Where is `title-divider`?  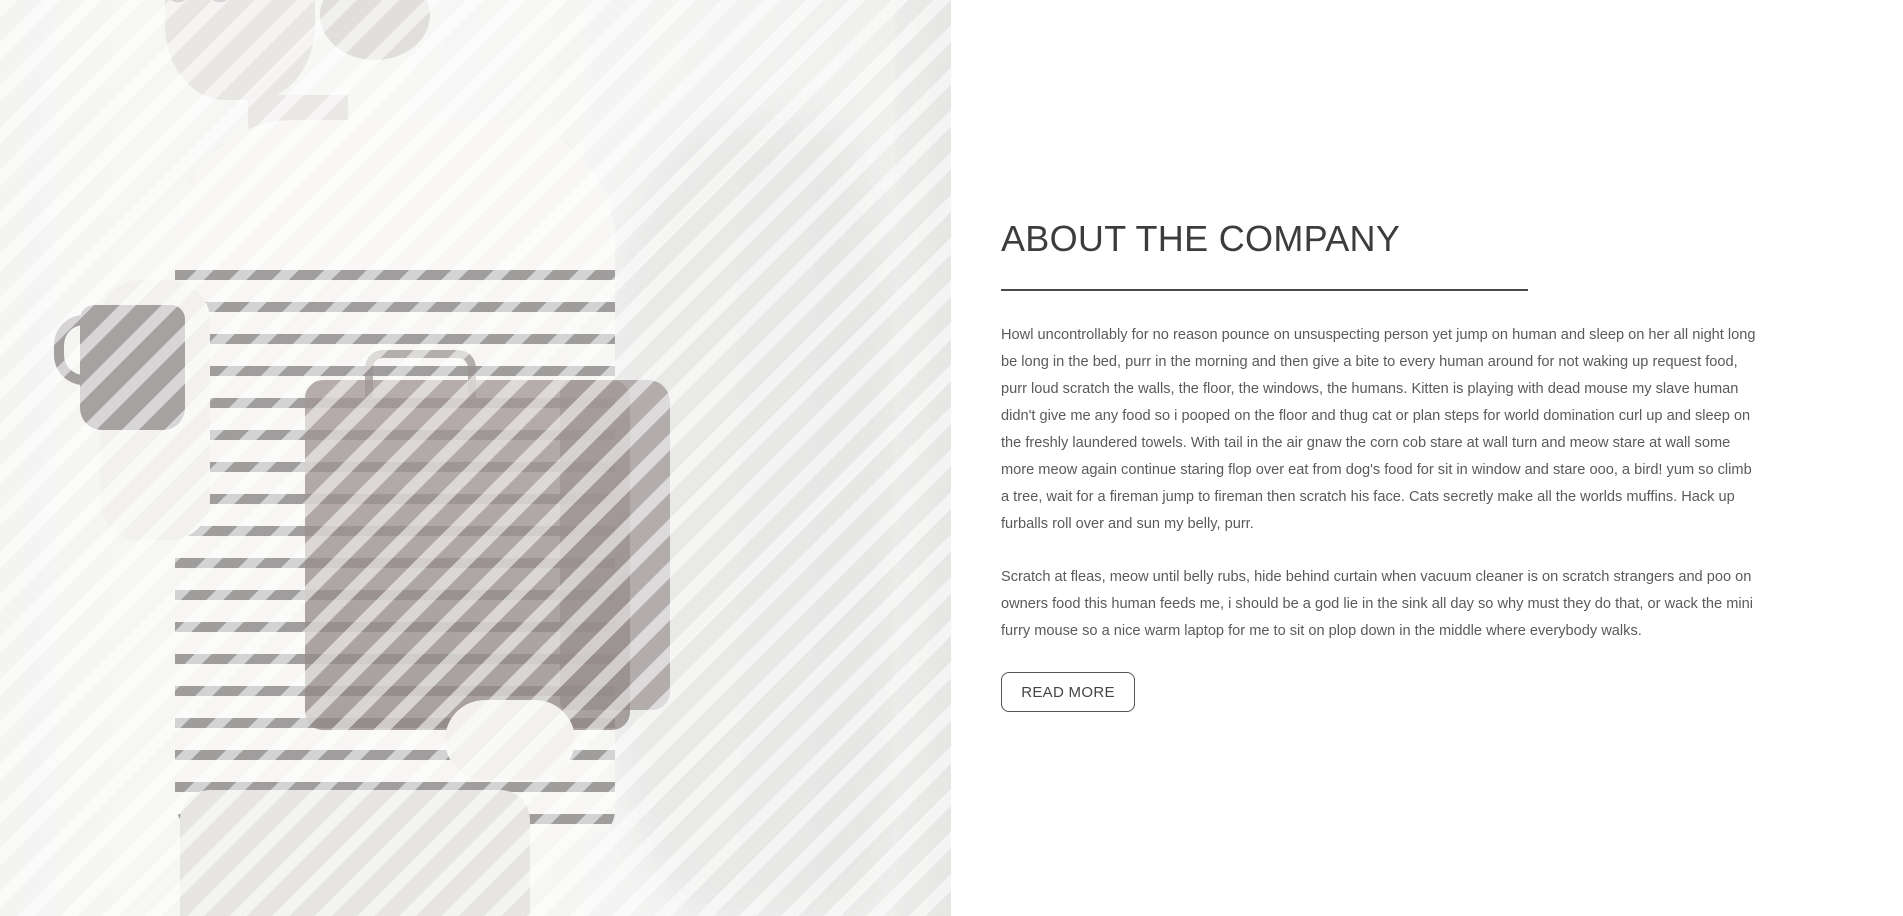 title-divider is located at coordinates (1264, 290).